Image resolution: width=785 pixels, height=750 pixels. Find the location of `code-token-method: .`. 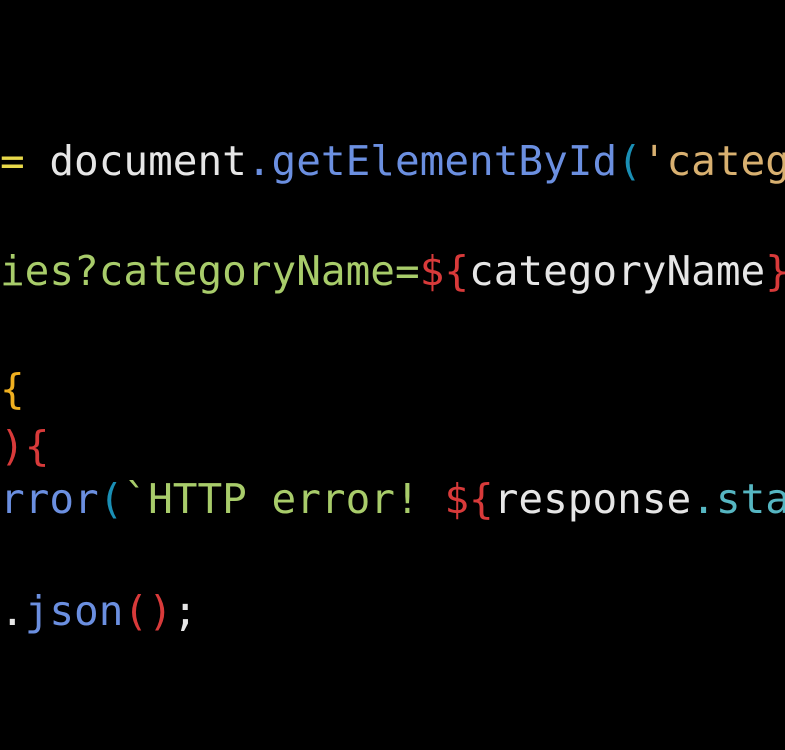

code-token-method: . is located at coordinates (259, 161).